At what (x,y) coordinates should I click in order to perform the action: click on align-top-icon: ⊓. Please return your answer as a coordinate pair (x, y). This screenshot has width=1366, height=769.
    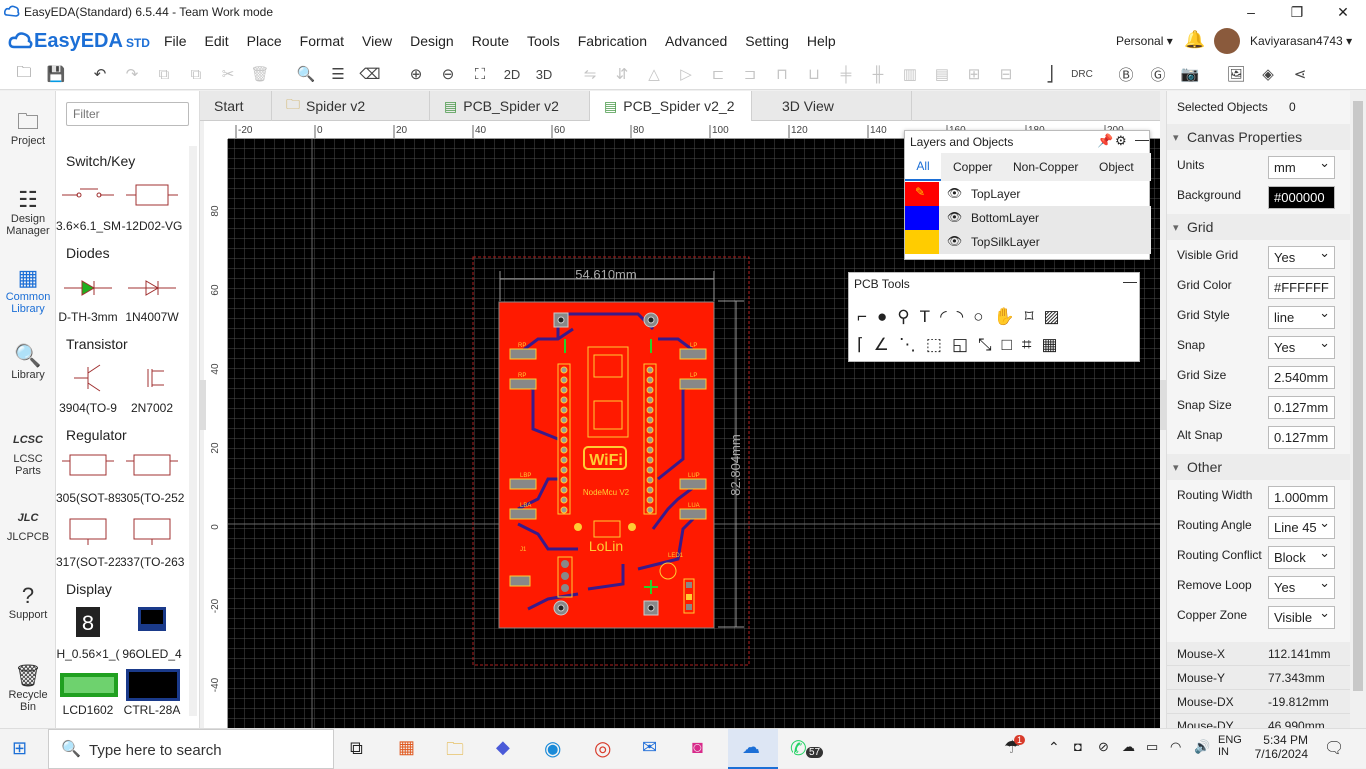
    Looking at the image, I should click on (782, 74).